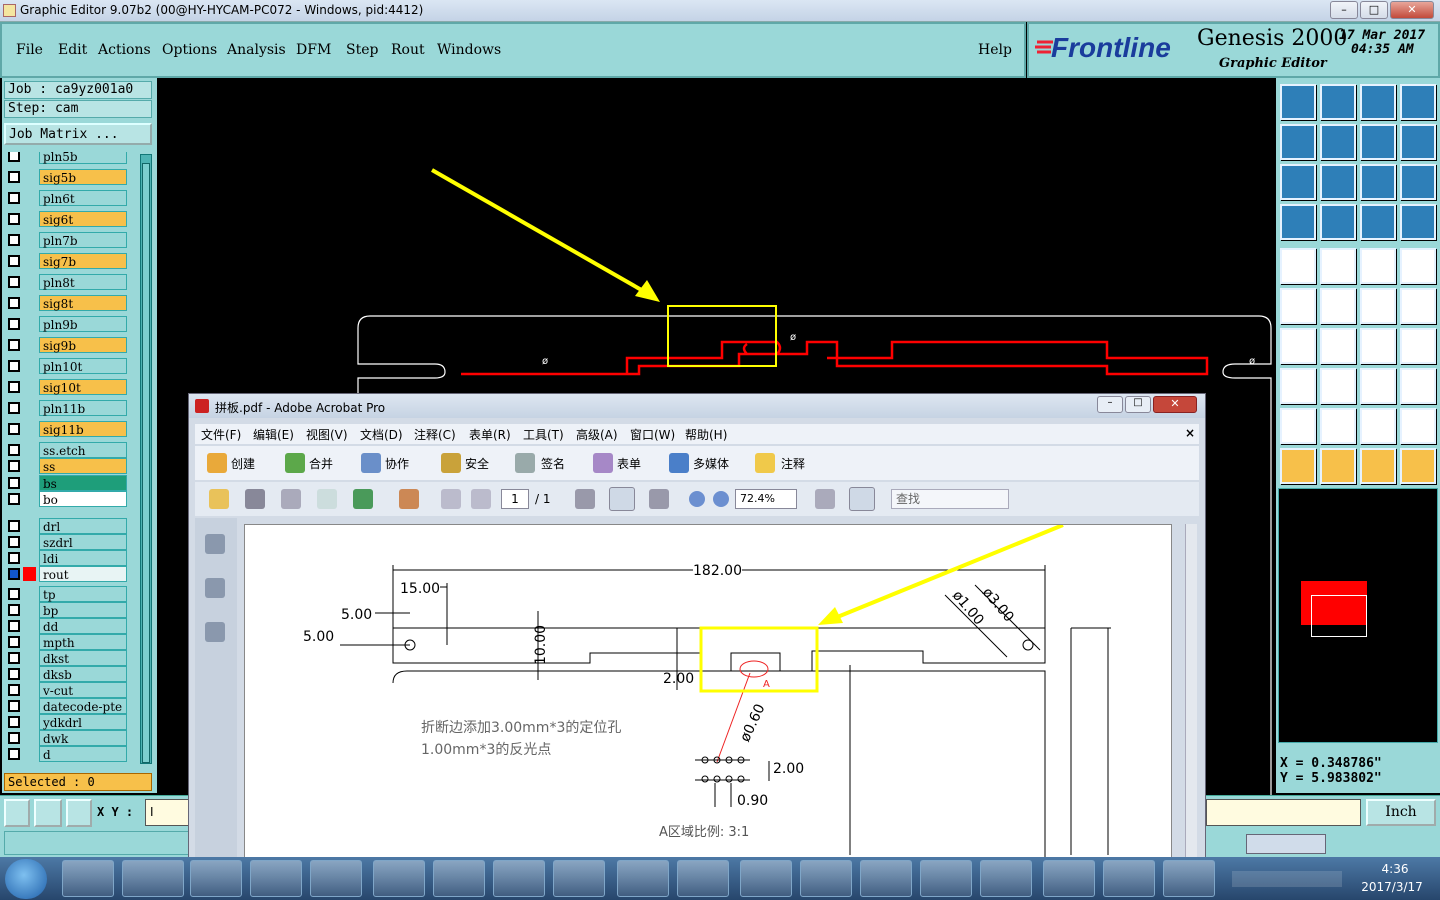 The height and width of the screenshot is (900, 1440). Describe the element at coordinates (83, 450) in the screenshot. I see `layer-name: ss.etch` at that location.